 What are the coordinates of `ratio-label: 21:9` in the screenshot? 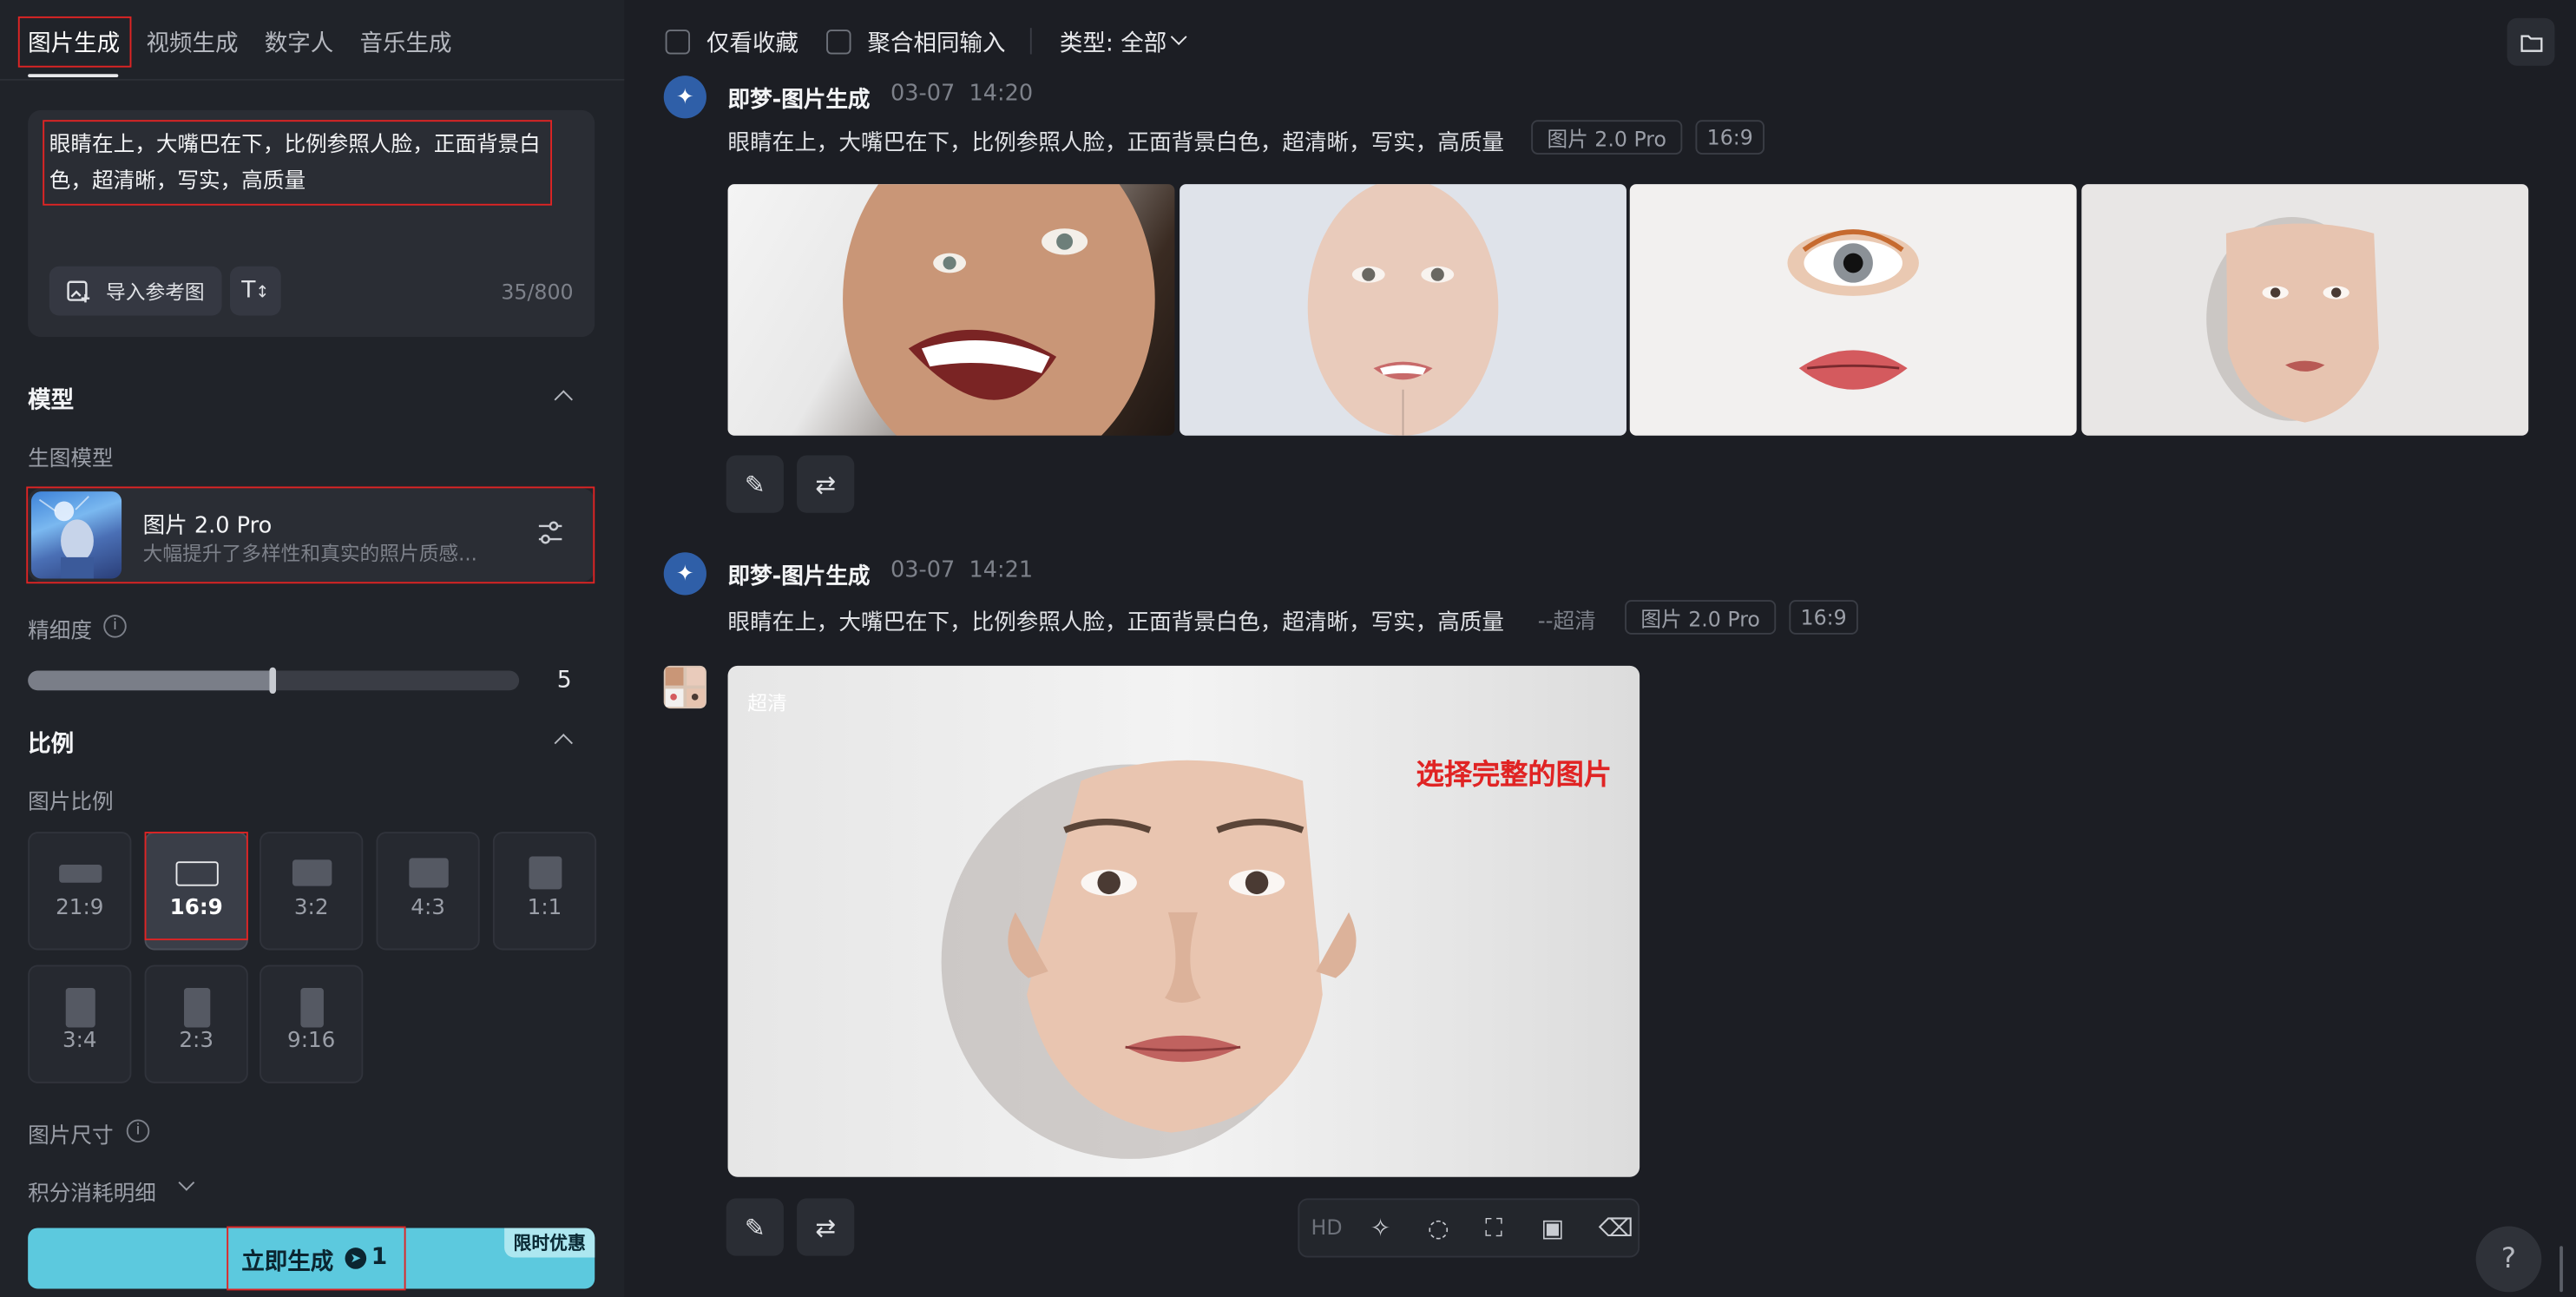 It's located at (80, 908).